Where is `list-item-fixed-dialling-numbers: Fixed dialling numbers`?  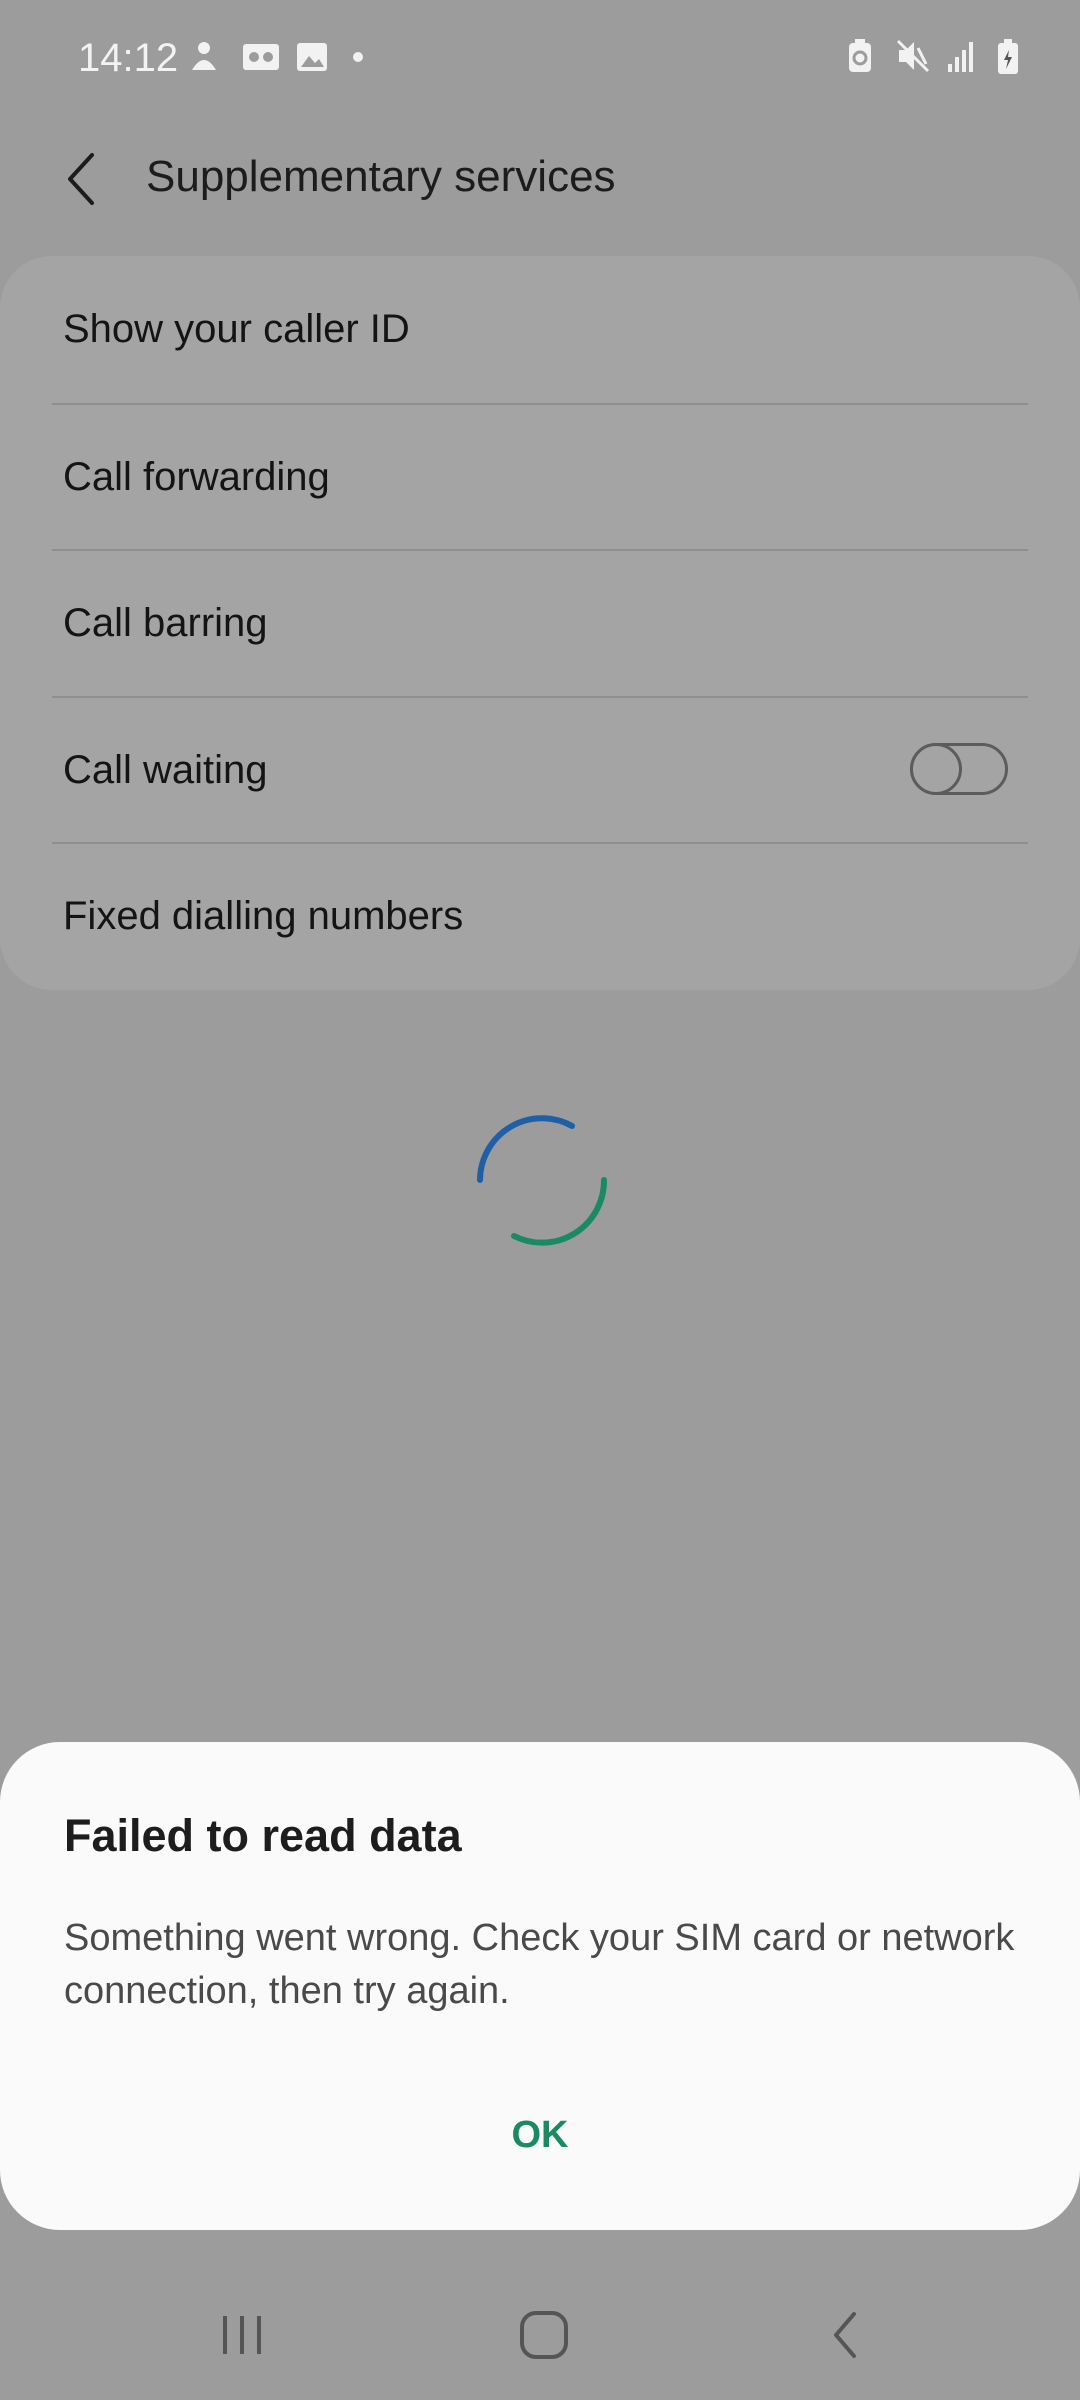 list-item-fixed-dialling-numbers: Fixed dialling numbers is located at coordinates (540, 916).